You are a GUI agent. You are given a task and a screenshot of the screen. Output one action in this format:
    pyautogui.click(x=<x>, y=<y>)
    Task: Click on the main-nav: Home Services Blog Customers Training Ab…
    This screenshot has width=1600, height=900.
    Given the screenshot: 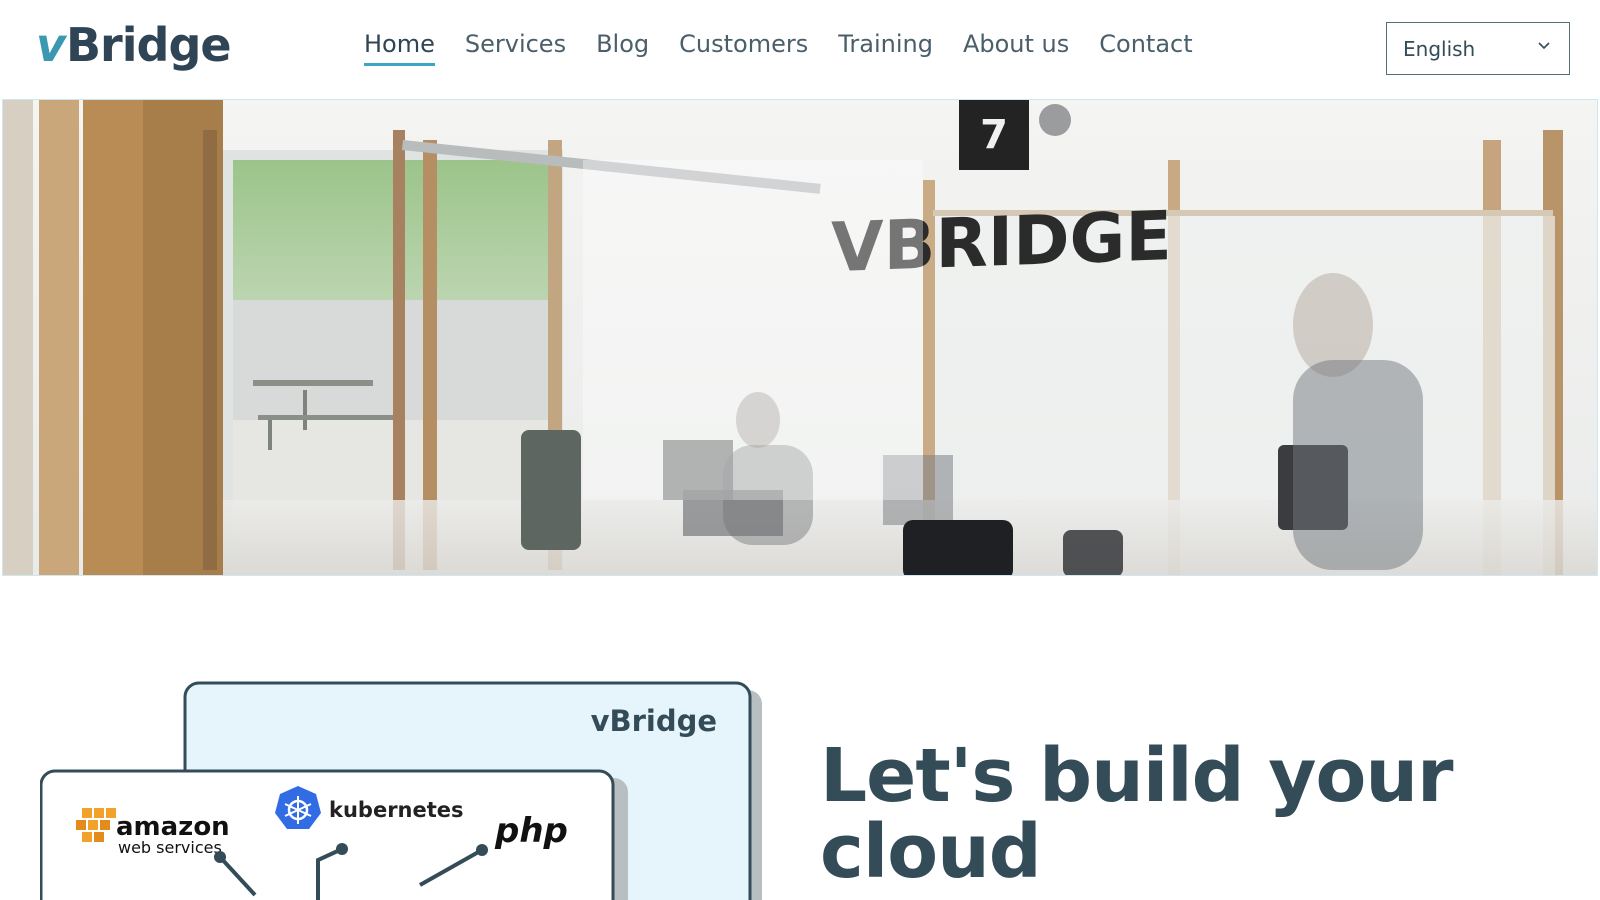 What is the action you would take?
    pyautogui.click(x=793, y=48)
    